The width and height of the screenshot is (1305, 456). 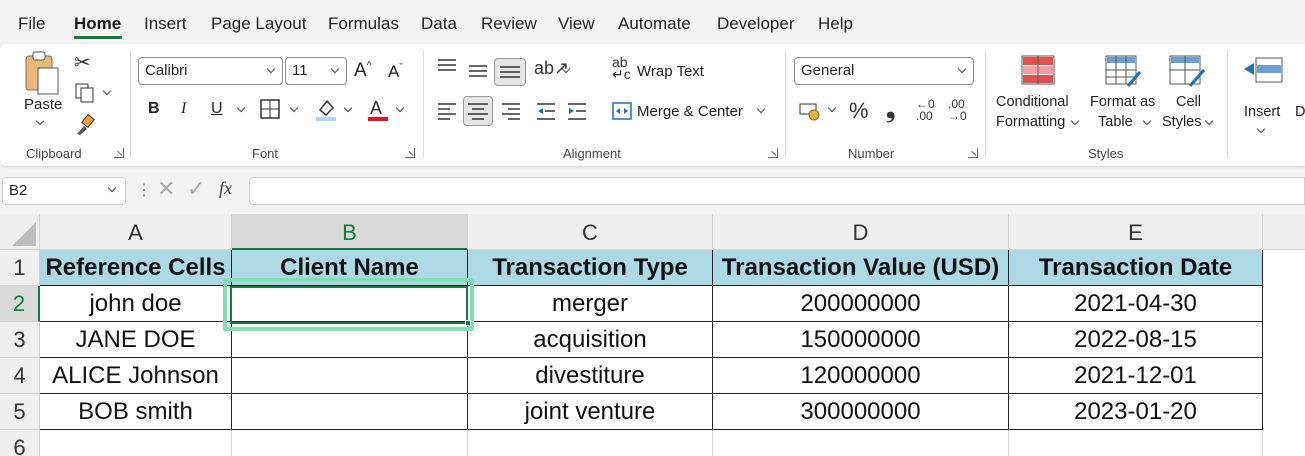 What do you see at coordinates (136, 443) in the screenshot?
I see `cell-a6` at bounding box center [136, 443].